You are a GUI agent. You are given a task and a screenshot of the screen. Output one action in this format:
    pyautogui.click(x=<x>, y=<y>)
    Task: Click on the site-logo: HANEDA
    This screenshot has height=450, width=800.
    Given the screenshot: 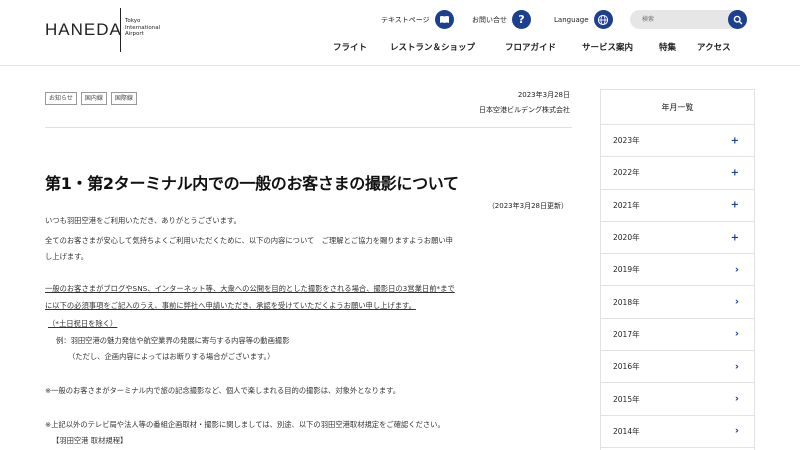 What is the action you would take?
    pyautogui.click(x=83, y=30)
    